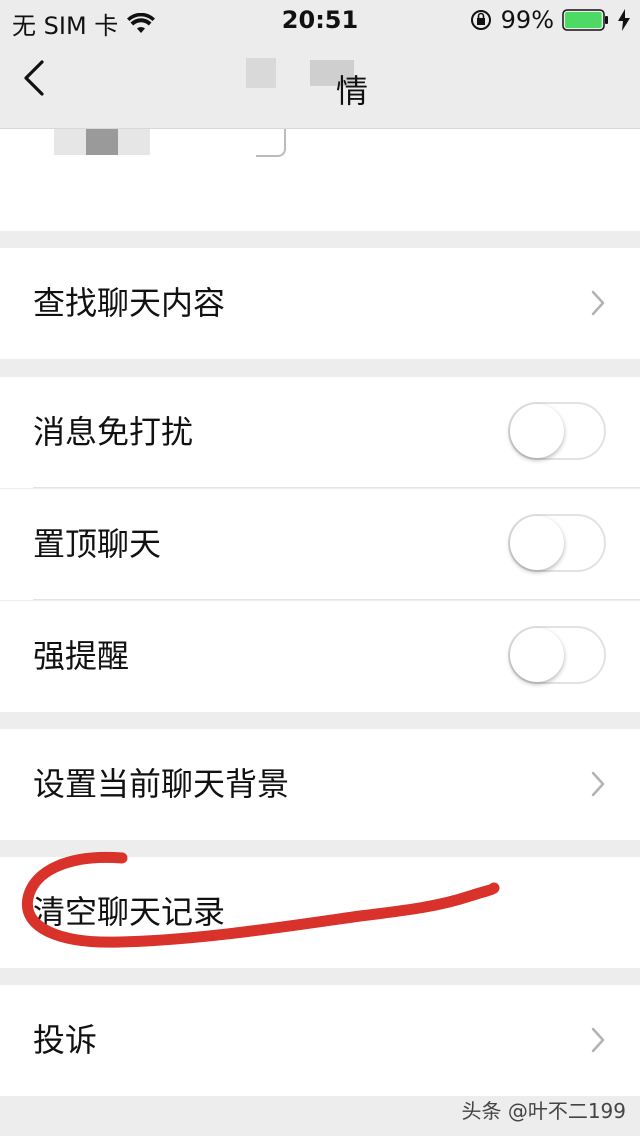 The height and width of the screenshot is (1136, 640). I want to click on strong-alert-toggle, so click(557, 655).